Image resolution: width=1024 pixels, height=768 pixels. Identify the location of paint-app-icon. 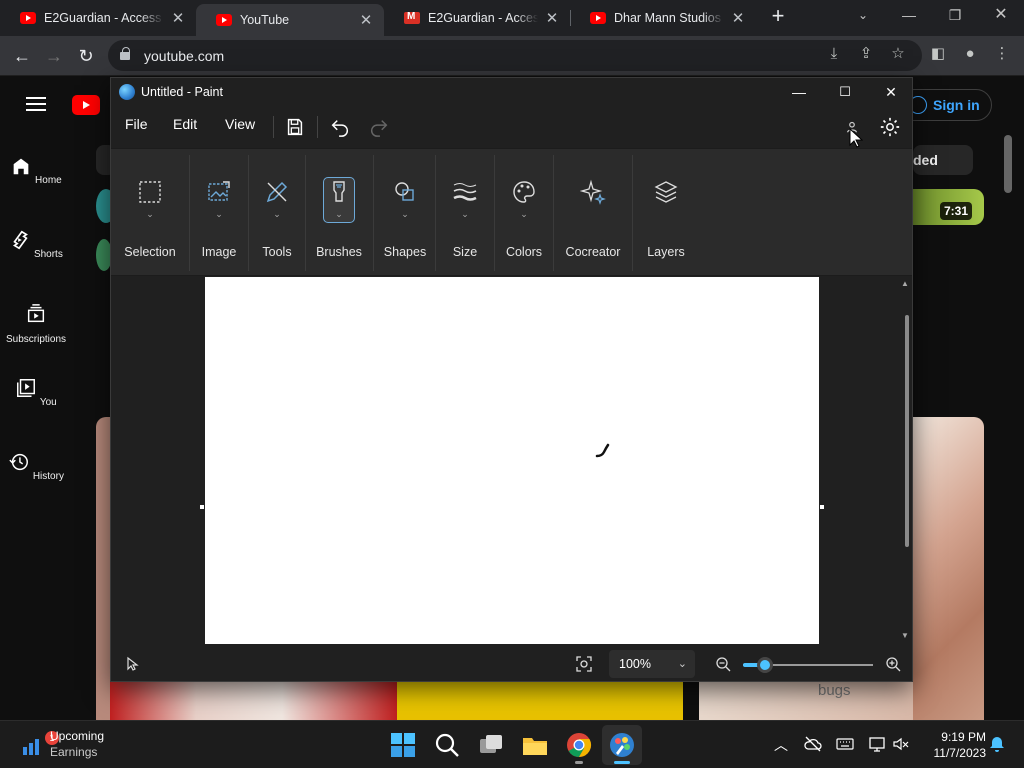
(622, 745).